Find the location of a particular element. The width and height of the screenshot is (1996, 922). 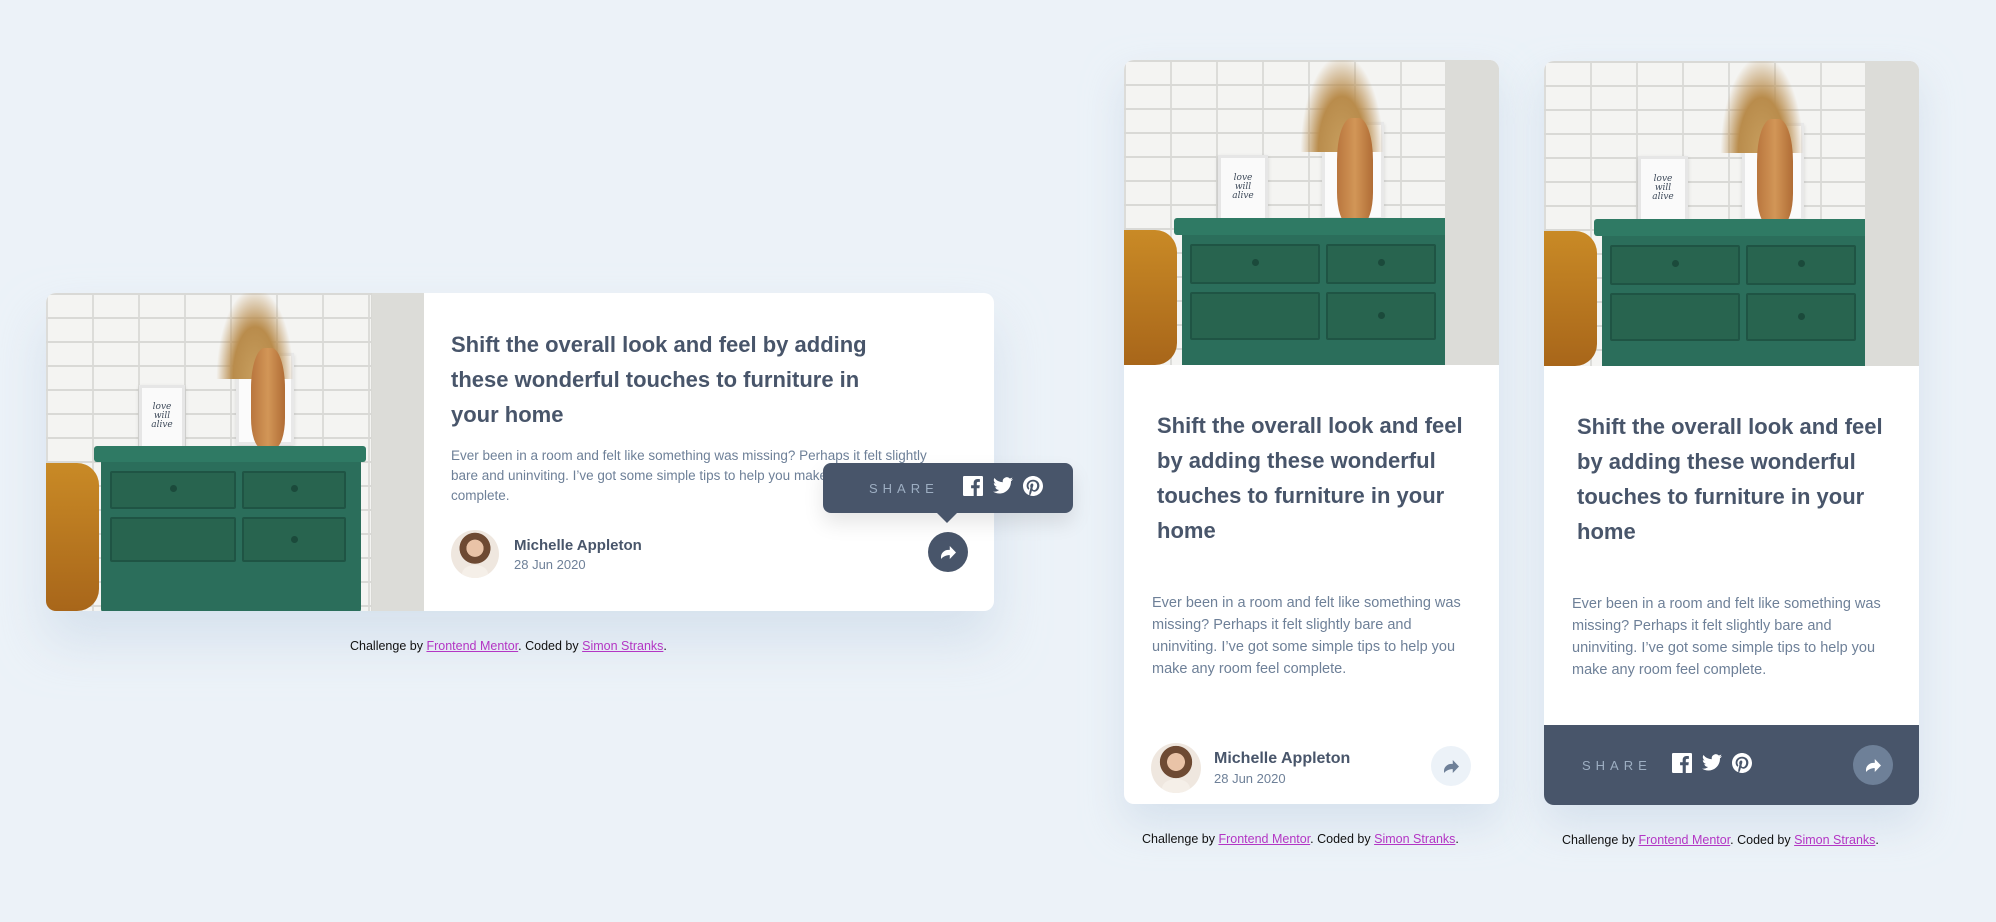

share-bar: SHARE is located at coordinates (1731, 765).